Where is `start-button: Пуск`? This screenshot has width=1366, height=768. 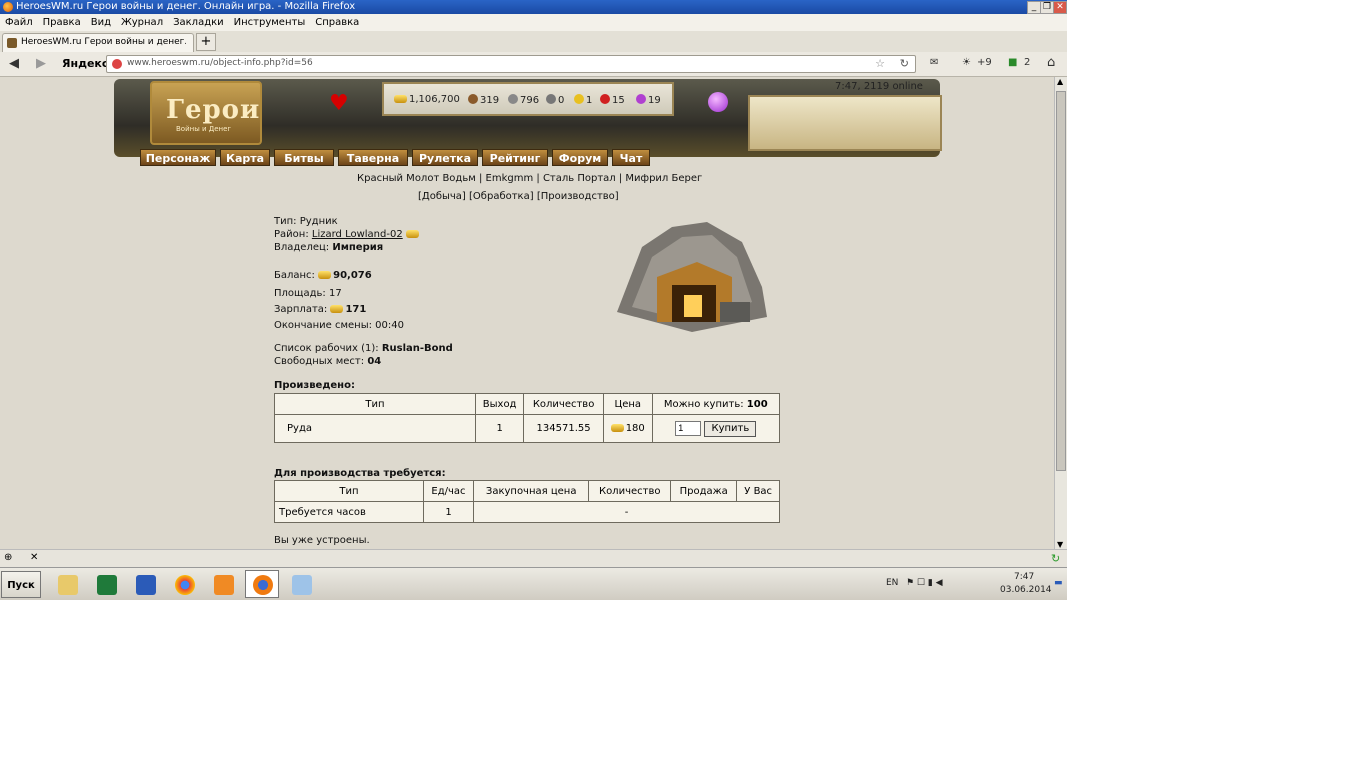 start-button: Пуск is located at coordinates (21, 584).